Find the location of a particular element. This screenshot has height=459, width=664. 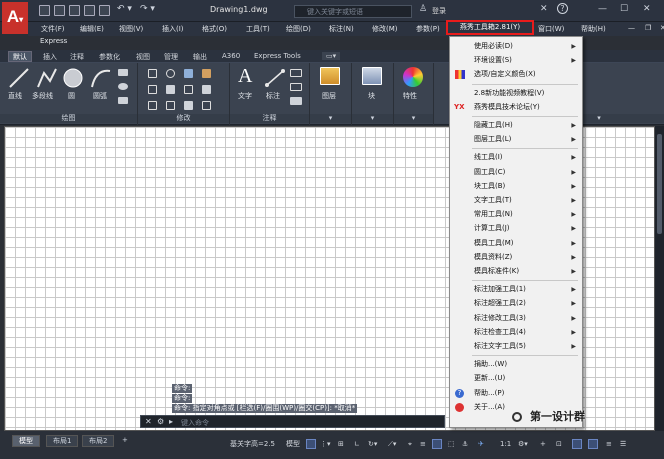

circle-label: 圆 is located at coordinates (71, 96).